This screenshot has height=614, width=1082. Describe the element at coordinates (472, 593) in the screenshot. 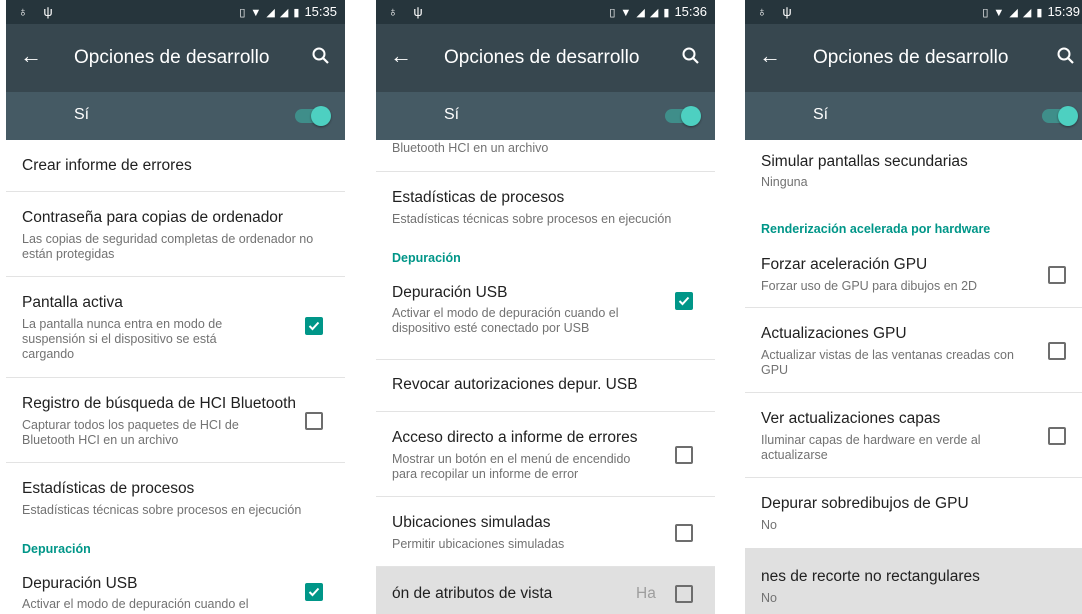

I see `item-title: ón de atributos de vista` at that location.